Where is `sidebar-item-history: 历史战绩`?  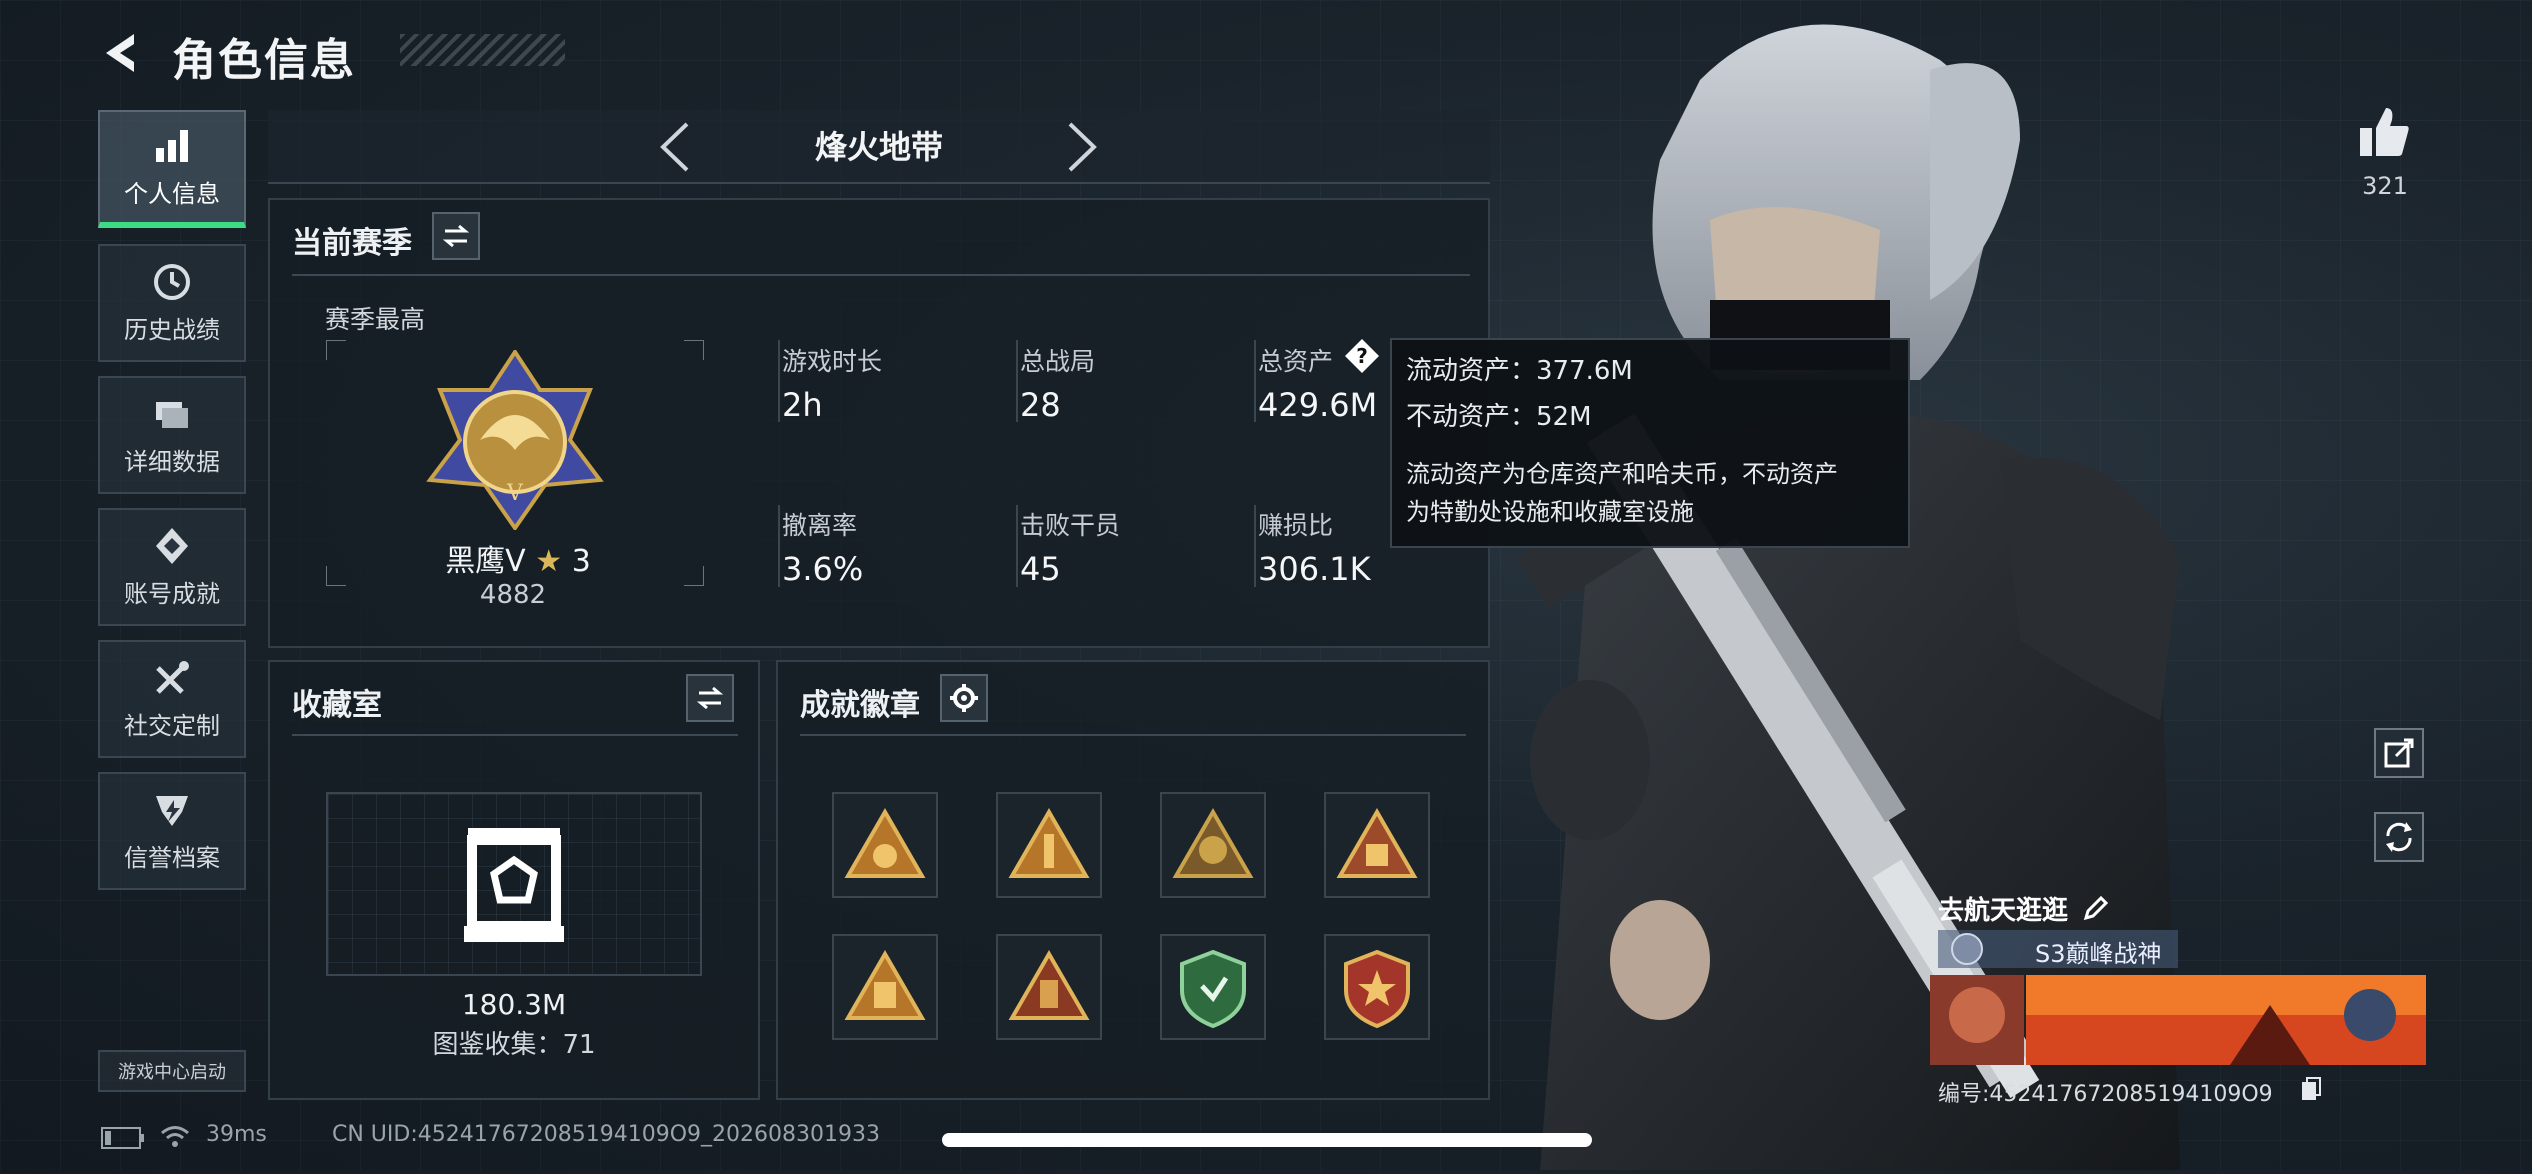
sidebar-item-history: 历史战绩 is located at coordinates (172, 303).